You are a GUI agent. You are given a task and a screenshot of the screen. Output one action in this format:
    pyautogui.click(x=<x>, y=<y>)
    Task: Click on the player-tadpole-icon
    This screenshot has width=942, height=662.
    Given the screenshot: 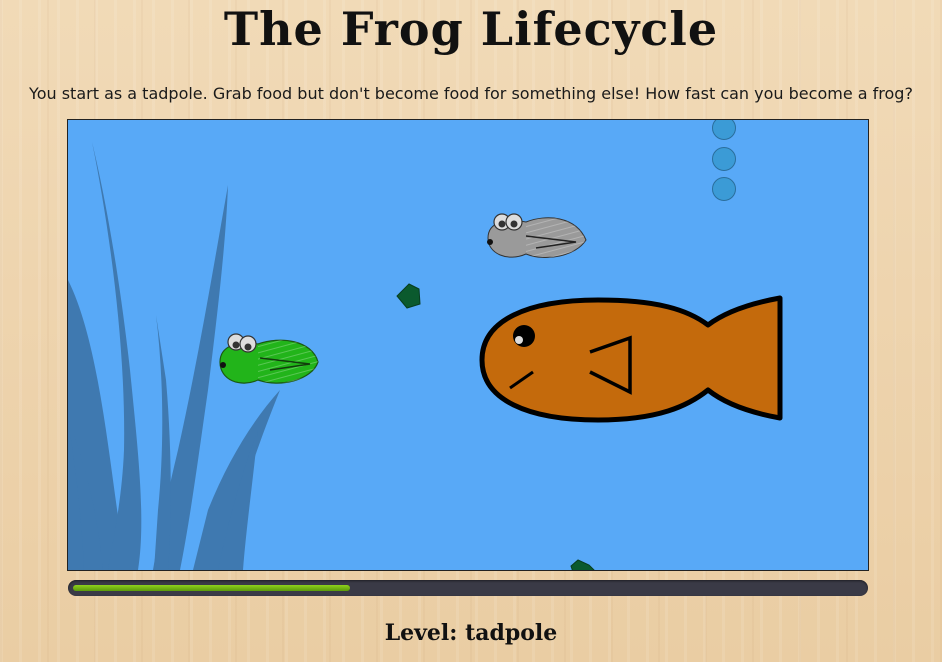 What is the action you would take?
    pyautogui.click(x=269, y=358)
    